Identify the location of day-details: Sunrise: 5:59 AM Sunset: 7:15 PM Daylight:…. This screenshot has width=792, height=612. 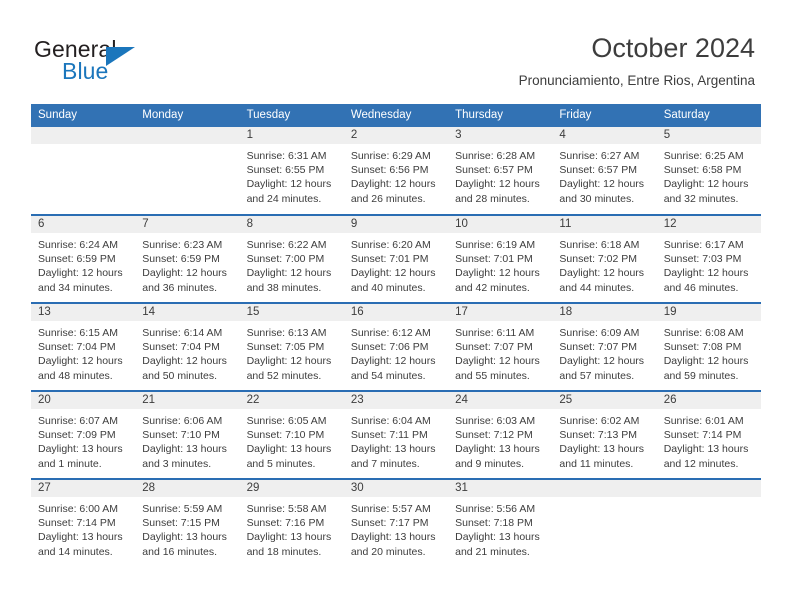
(187, 528).